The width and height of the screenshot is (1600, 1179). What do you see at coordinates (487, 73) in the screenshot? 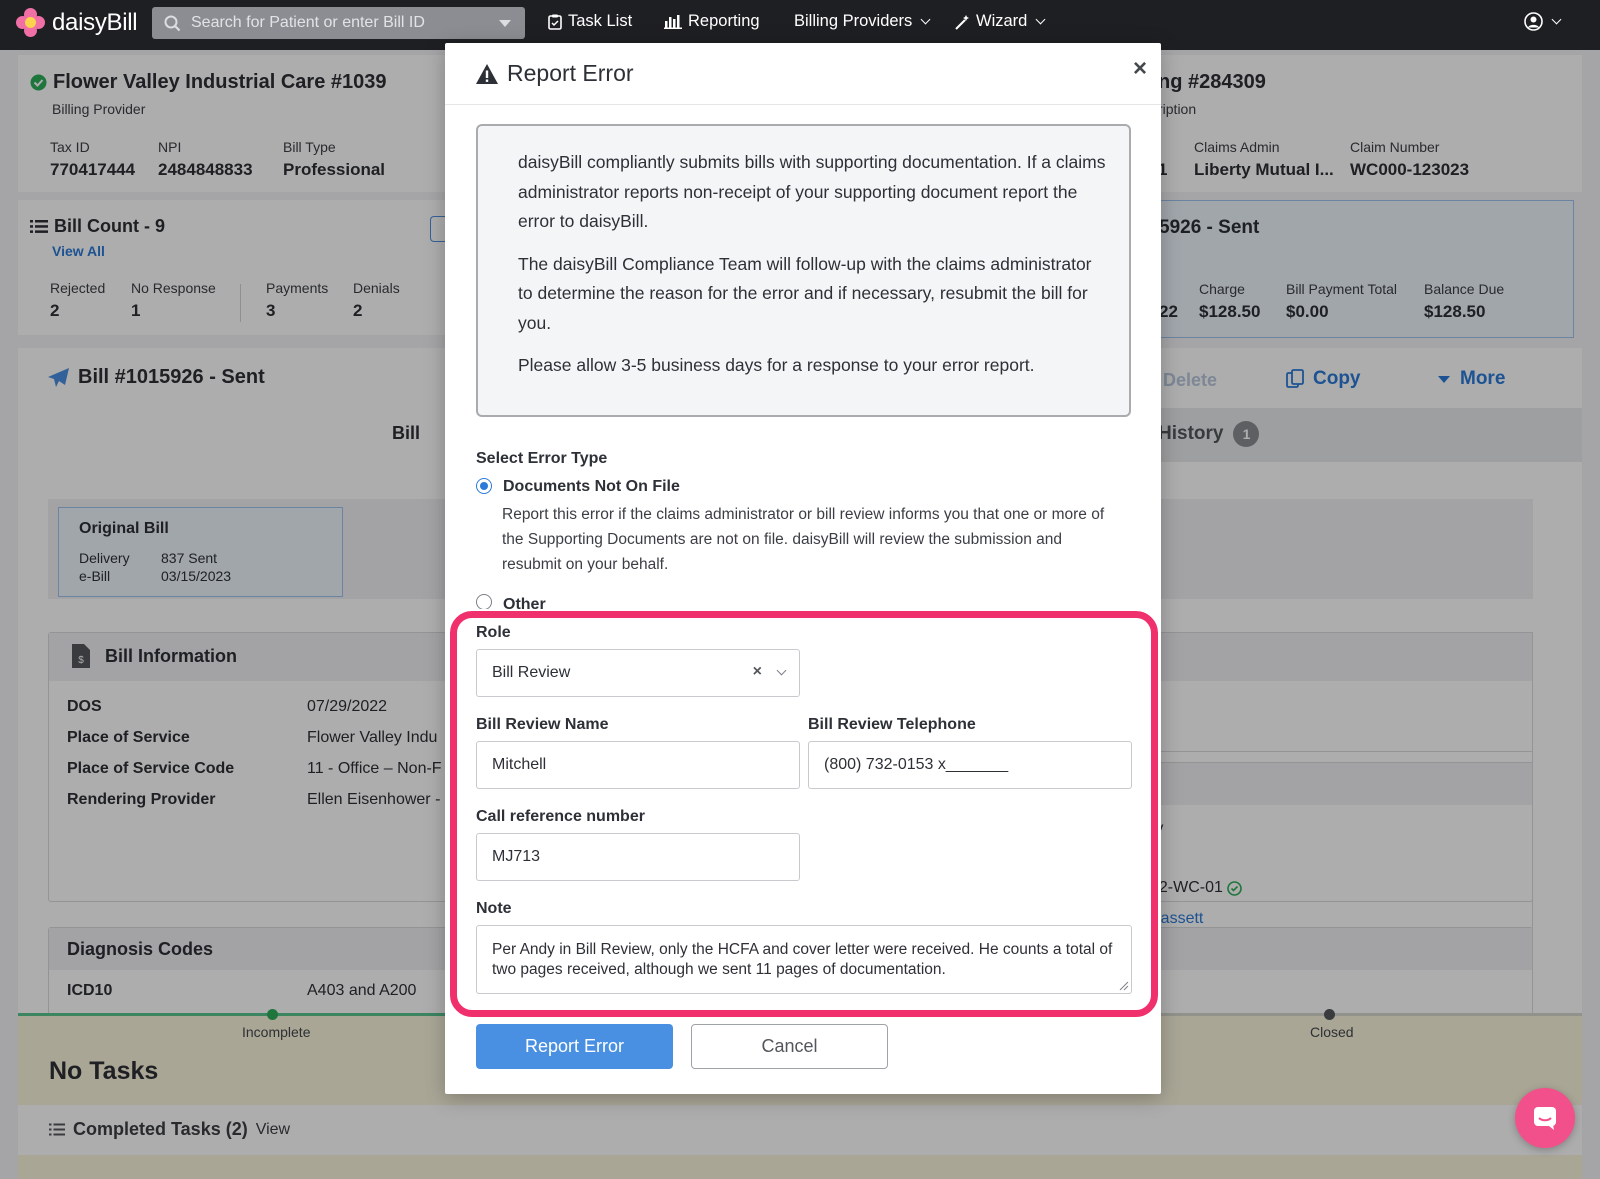
I see `warning-icon` at bounding box center [487, 73].